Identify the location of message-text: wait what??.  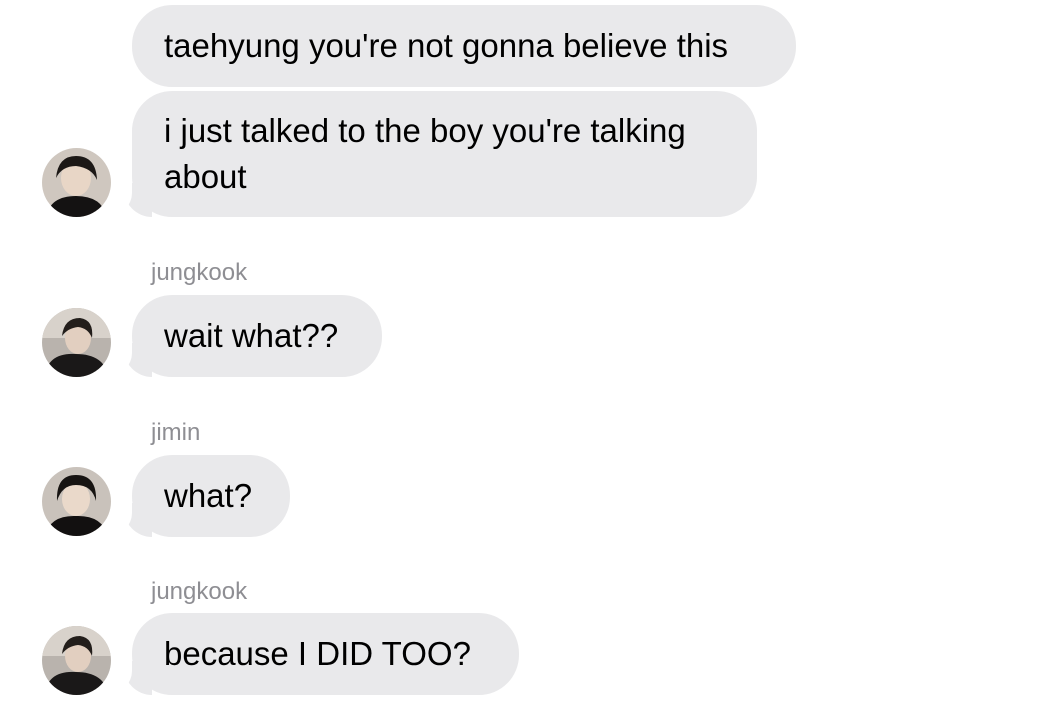
(251, 335).